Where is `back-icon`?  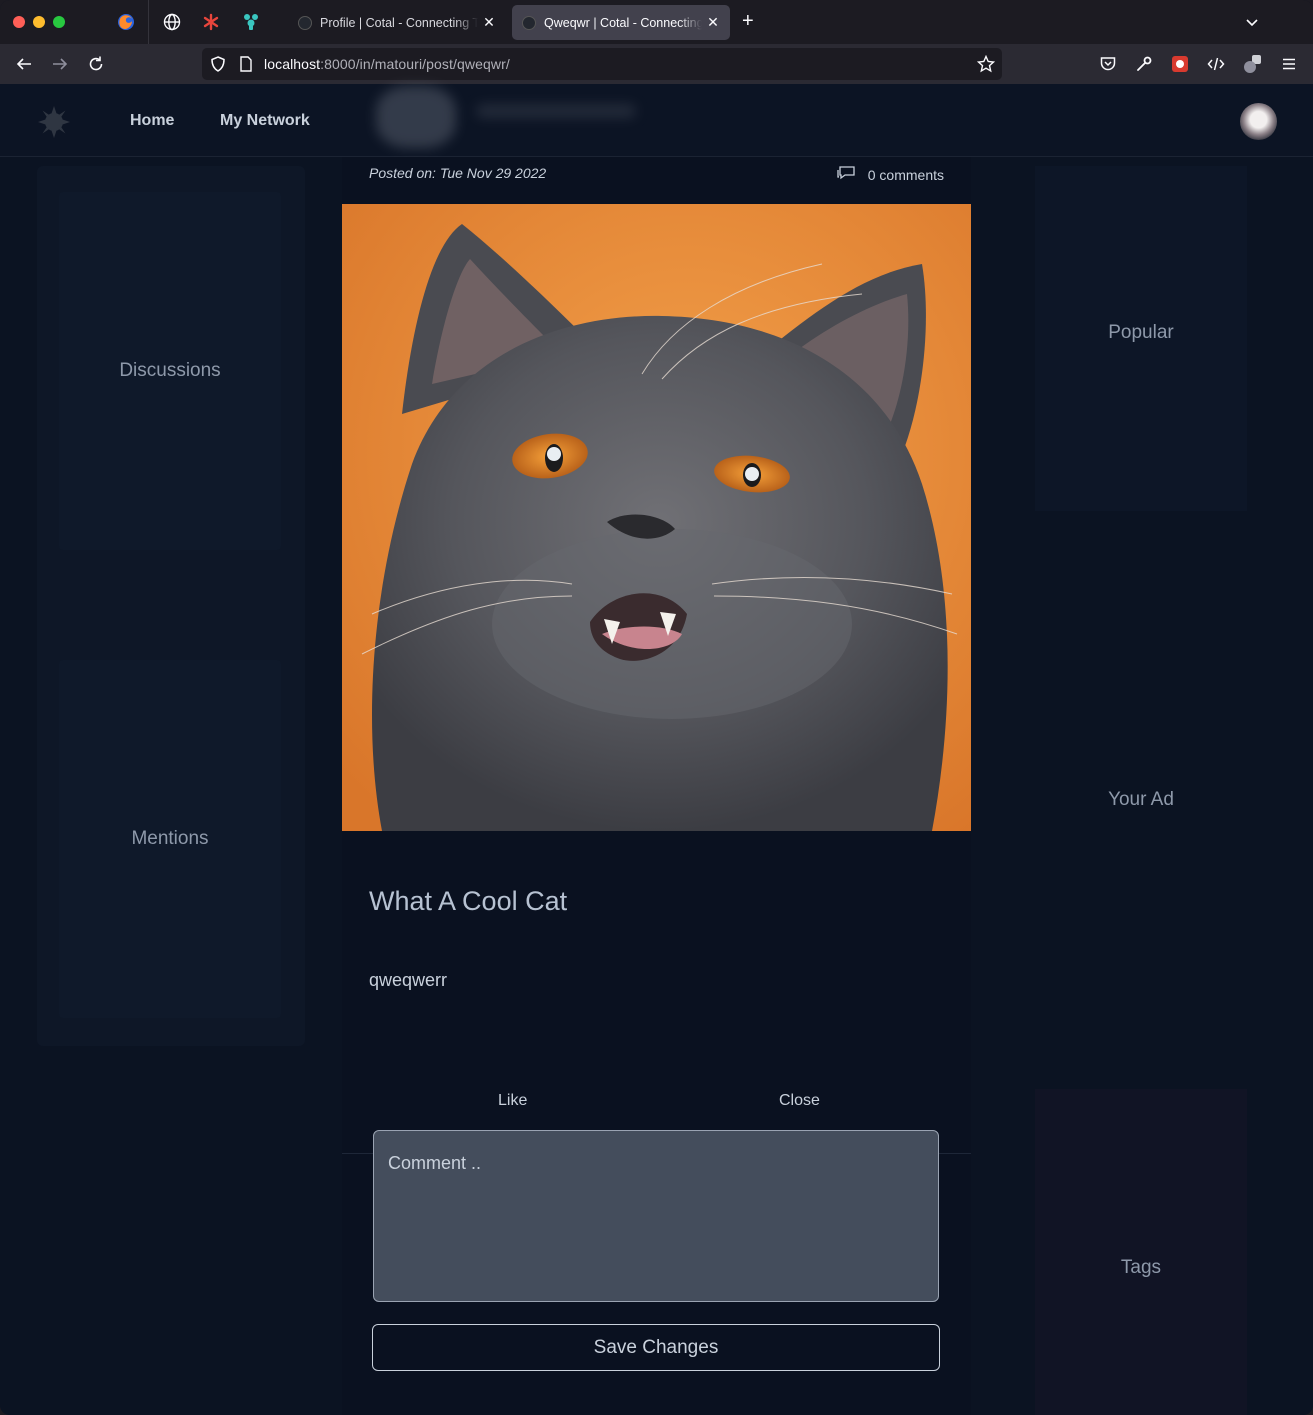 back-icon is located at coordinates (24, 64).